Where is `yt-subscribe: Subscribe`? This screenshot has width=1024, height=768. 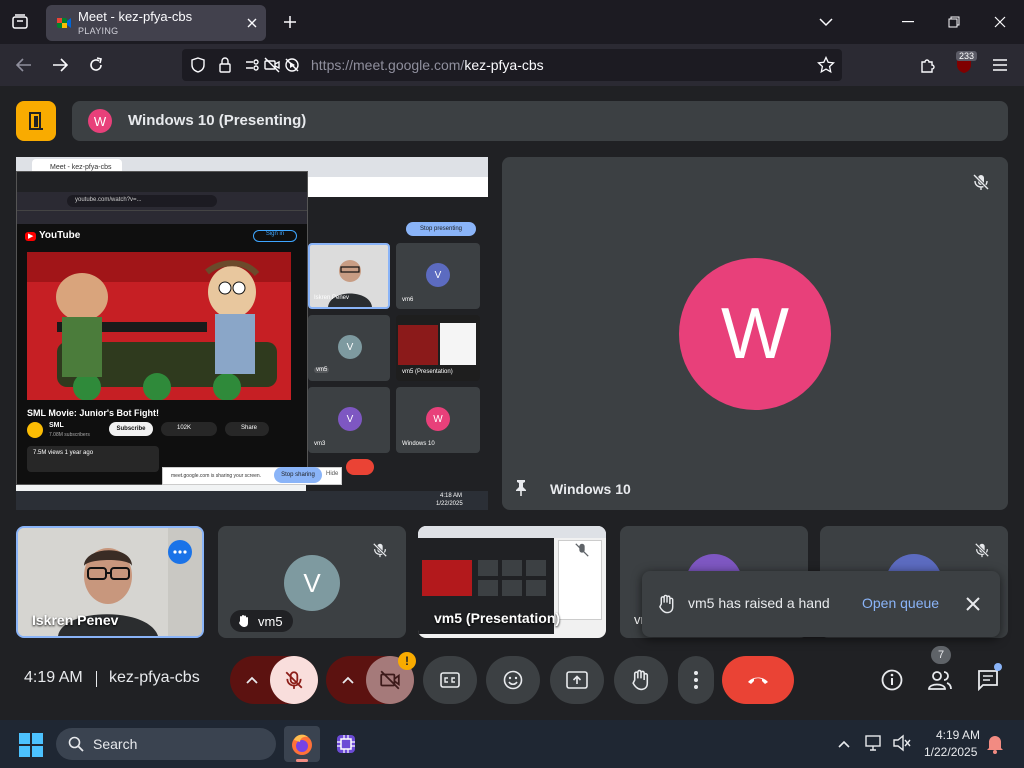 yt-subscribe: Subscribe is located at coordinates (131, 429).